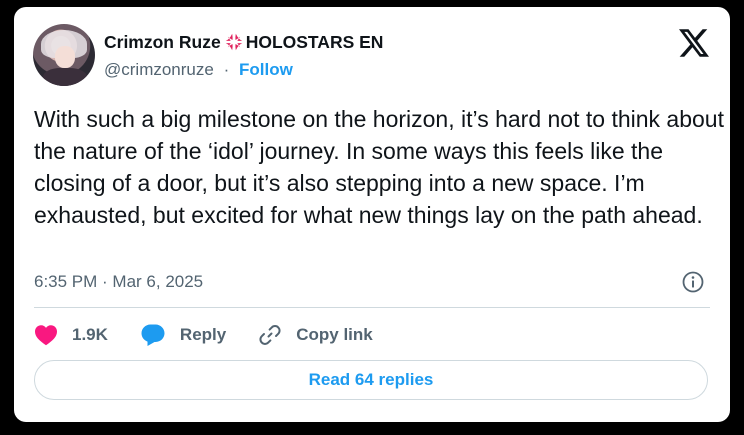  I want to click on avatar-face, so click(65, 57).